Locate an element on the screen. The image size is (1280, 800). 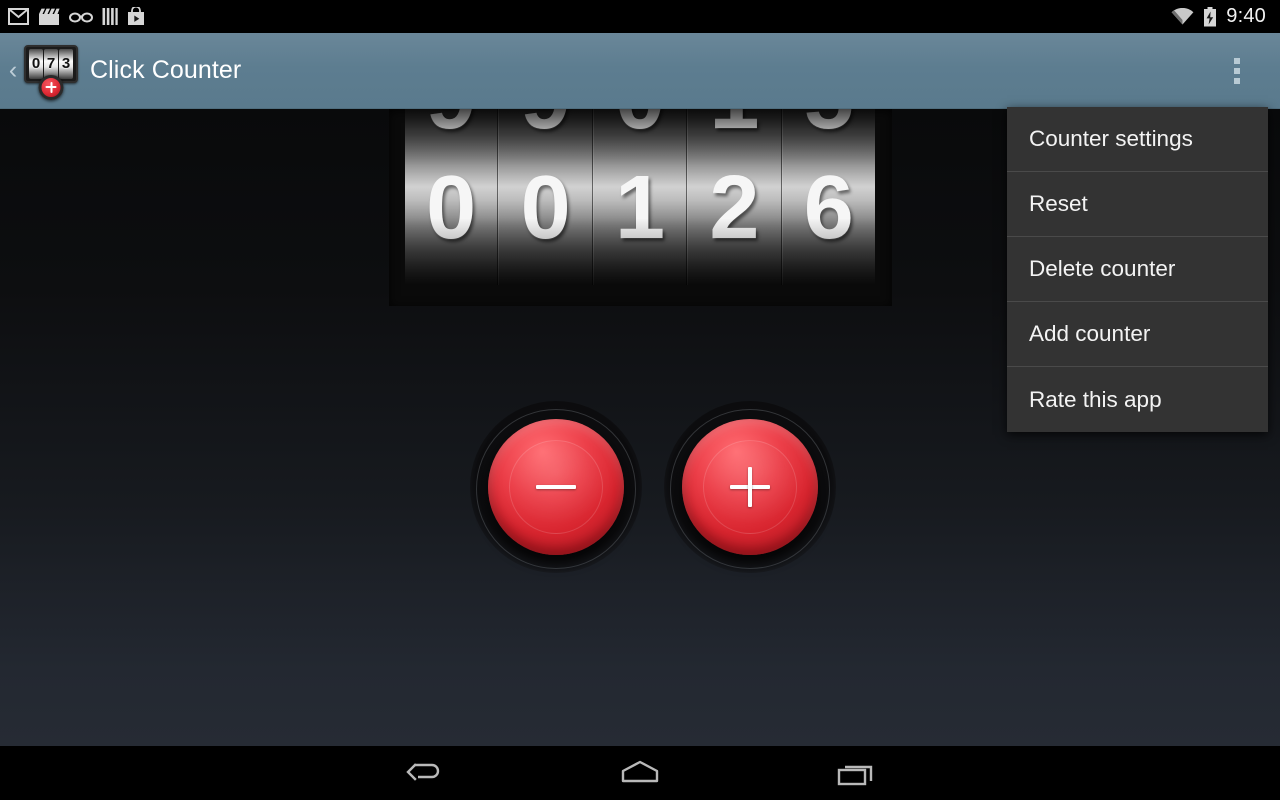
battery-charging-icon is located at coordinates (1210, 16).